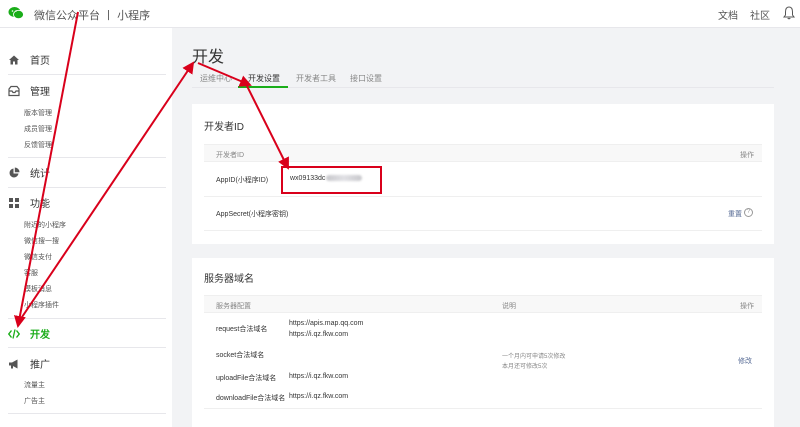  Describe the element at coordinates (224, 74) in the screenshot. I see `arrow-to-tab` at that location.